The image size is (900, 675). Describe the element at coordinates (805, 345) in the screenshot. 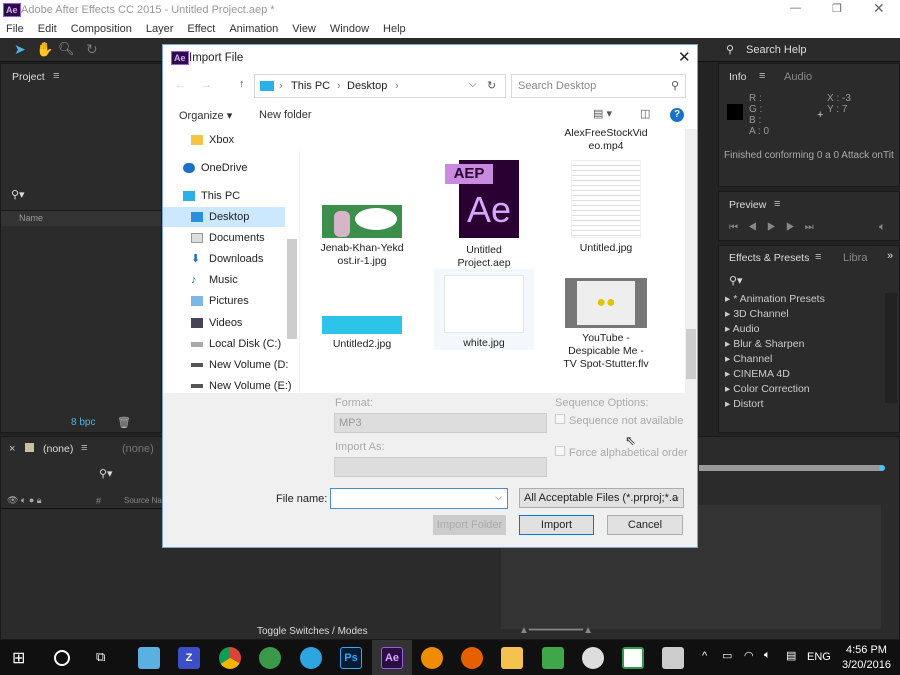

I see `effect-category: ▸ Blur & Sharpen` at that location.